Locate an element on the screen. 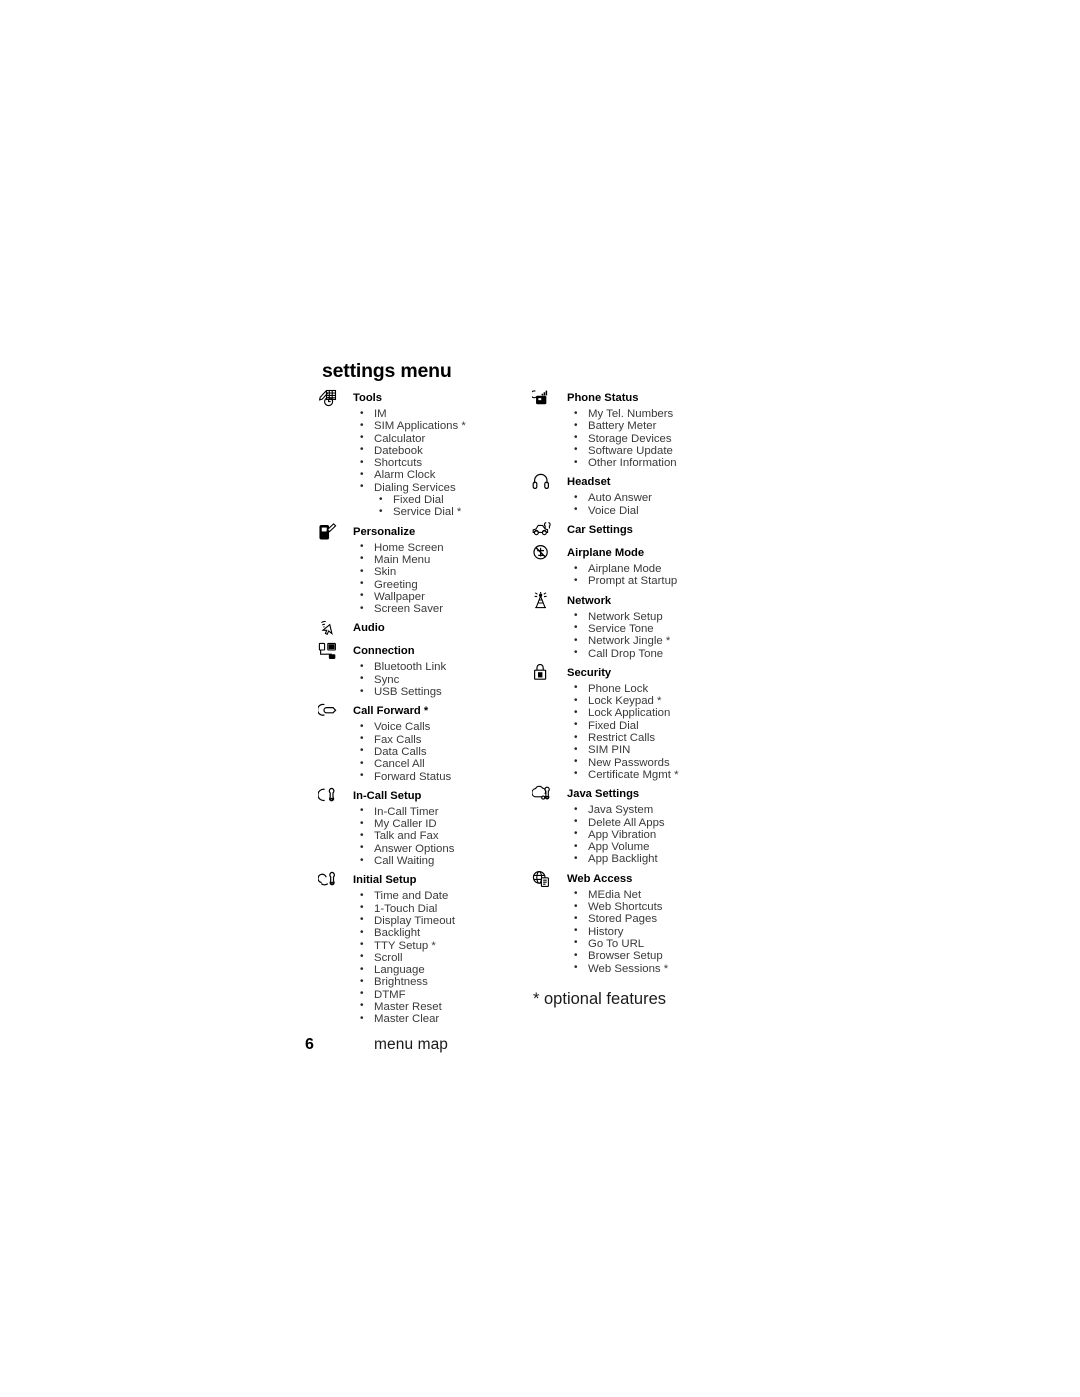  settings-item: SIM Applications * is located at coordinates (438, 426).